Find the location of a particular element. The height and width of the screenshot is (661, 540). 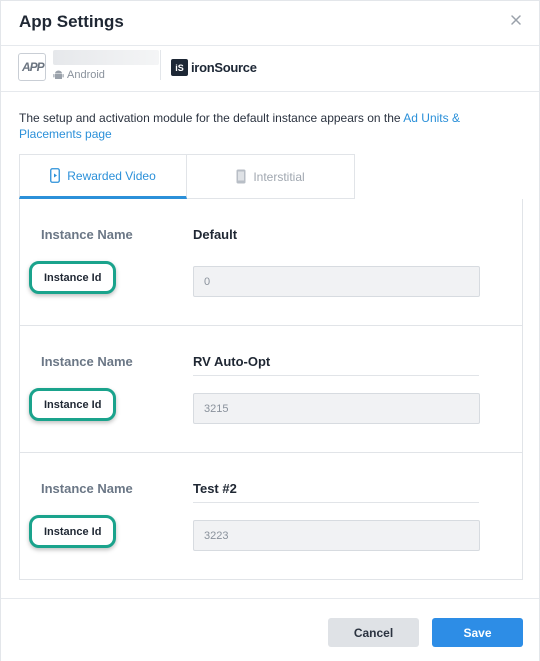

ad-network: iS ironSource is located at coordinates (214, 67).